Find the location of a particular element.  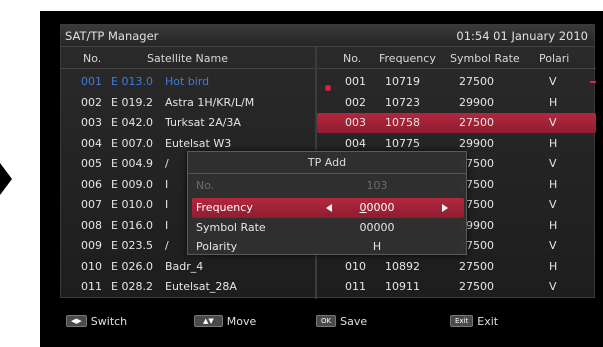

satellite-pos: E 013.0 is located at coordinates (132, 81).